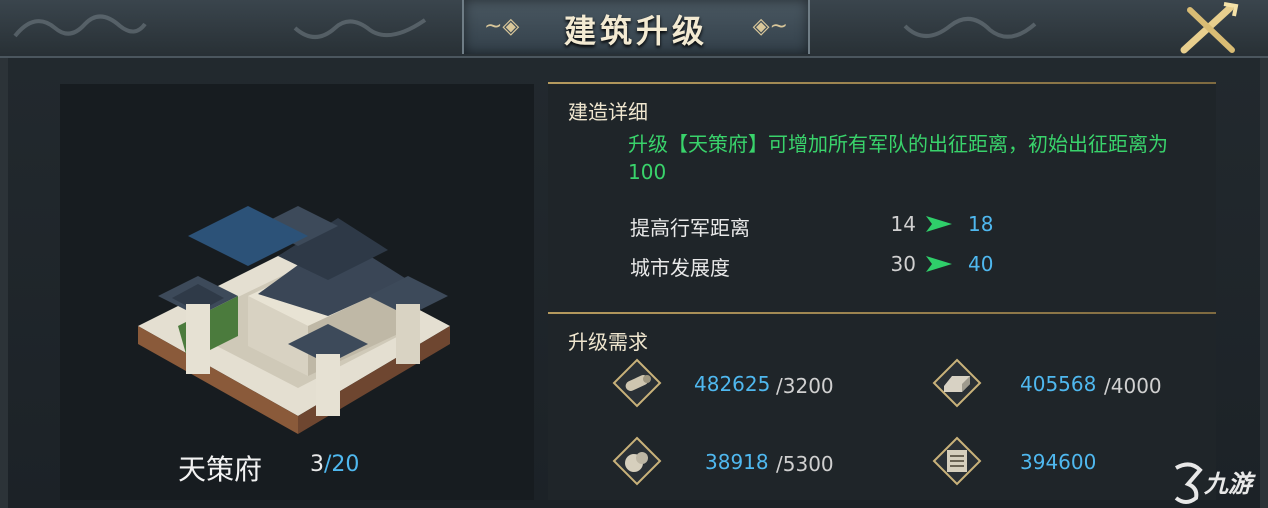  What do you see at coordinates (294, 320) in the screenshot?
I see `palace-building-illustration` at bounding box center [294, 320].